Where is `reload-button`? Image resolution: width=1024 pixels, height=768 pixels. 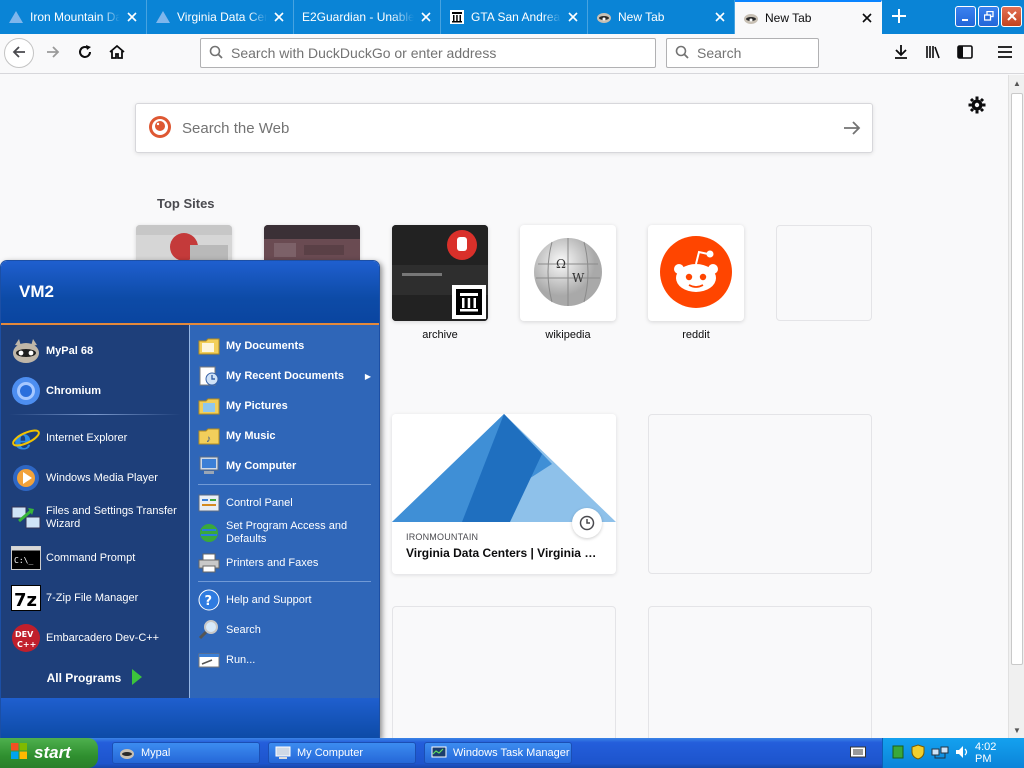 reload-button is located at coordinates (85, 53).